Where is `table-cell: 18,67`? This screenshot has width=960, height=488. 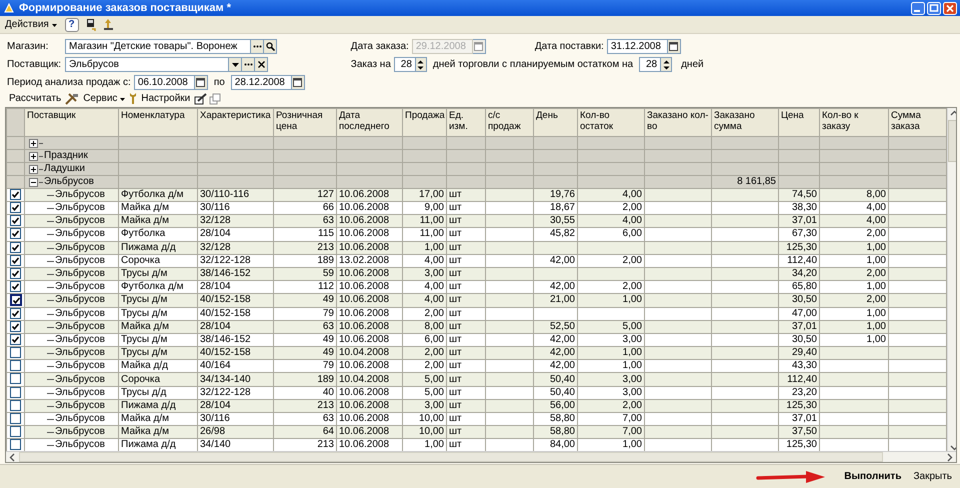 table-cell: 18,67 is located at coordinates (562, 208).